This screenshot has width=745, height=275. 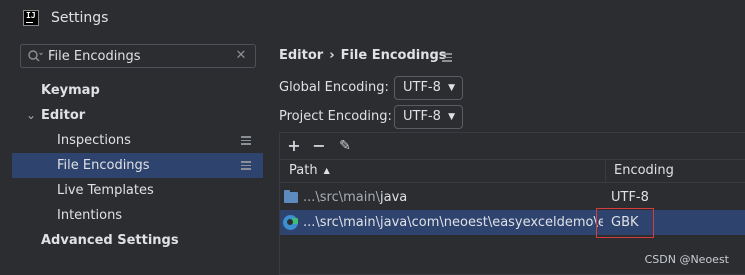 I want to click on column-divider, so click(x=605, y=171).